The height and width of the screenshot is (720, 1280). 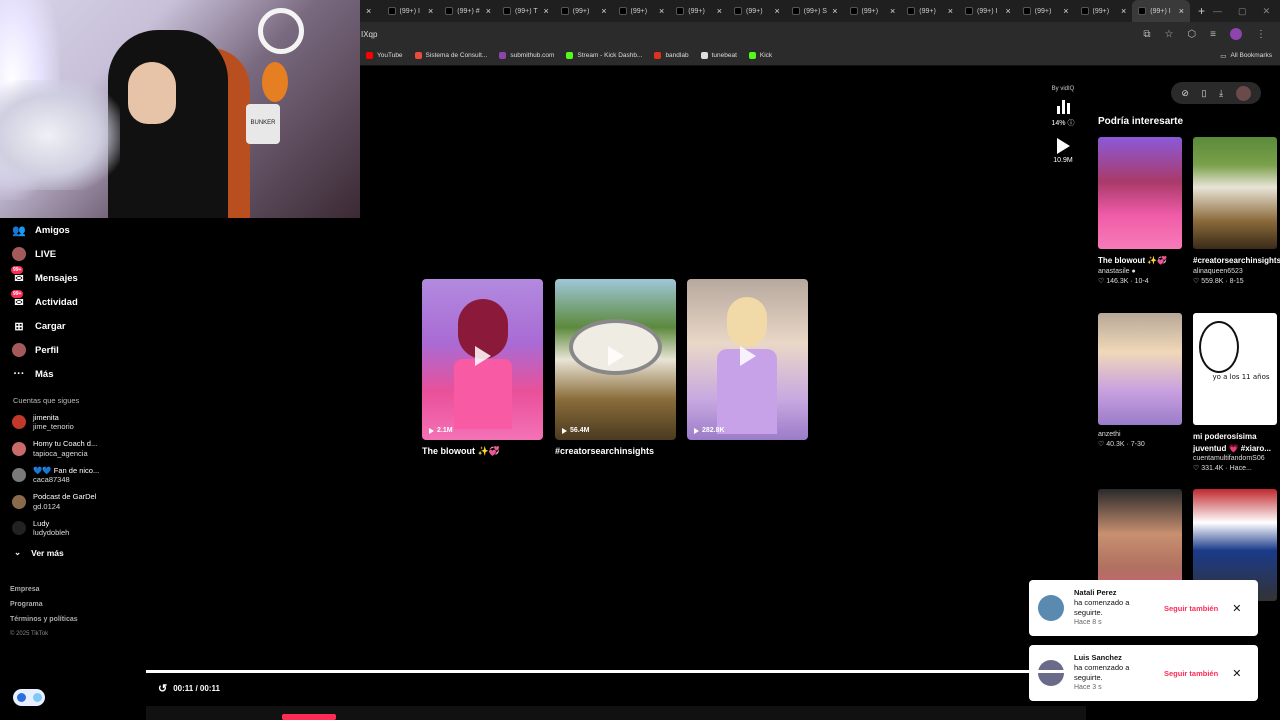 What do you see at coordinates (1201, 11) in the screenshot?
I see `new-tab-button: +` at bounding box center [1201, 11].